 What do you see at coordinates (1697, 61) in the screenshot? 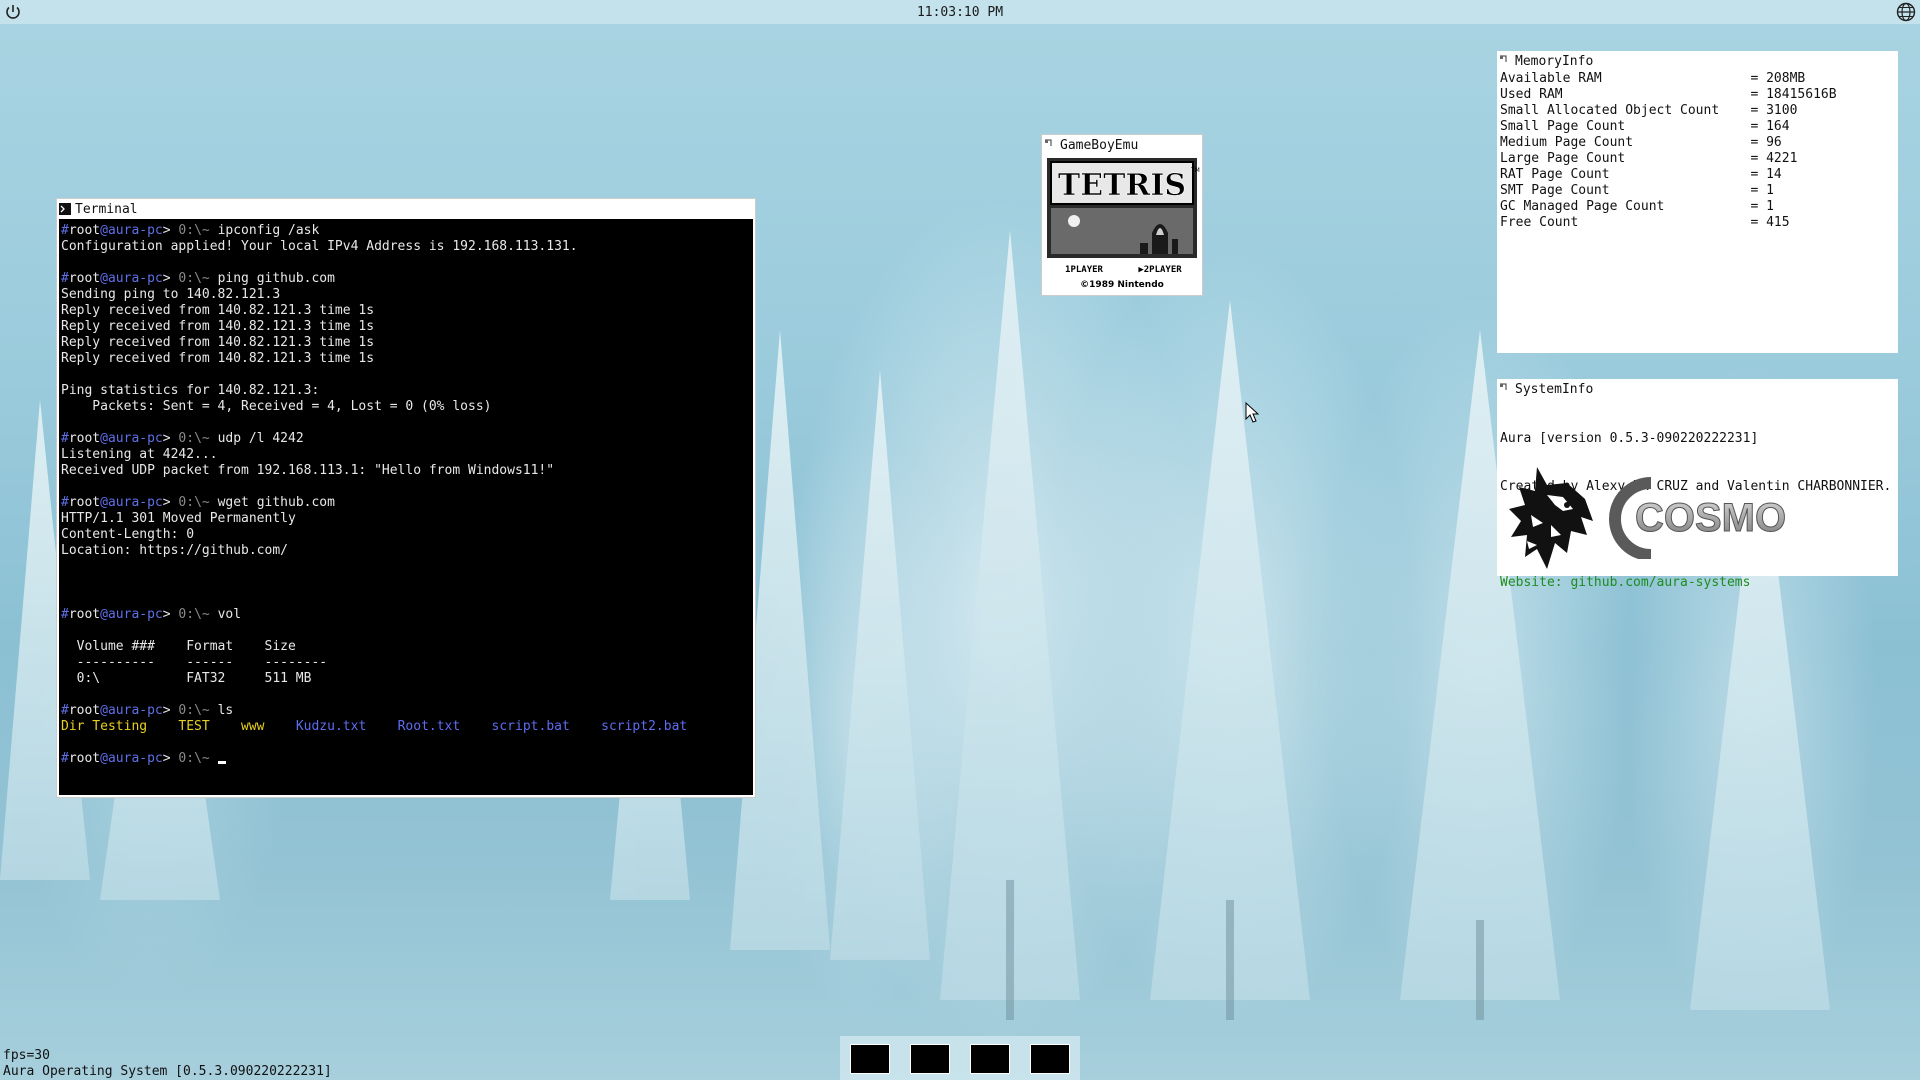
I see `memoryinfo-titlebar: MemoryInfo` at bounding box center [1697, 61].